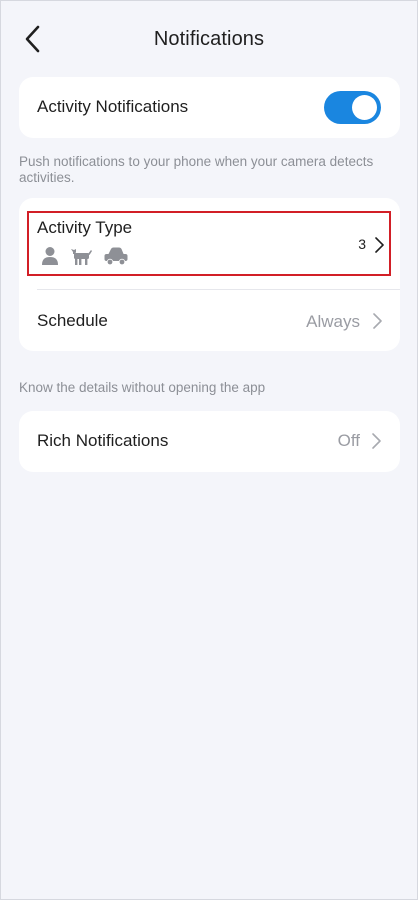 The width and height of the screenshot is (418, 900). What do you see at coordinates (348, 440) in the screenshot?
I see `rich-notifications-value: Off` at bounding box center [348, 440].